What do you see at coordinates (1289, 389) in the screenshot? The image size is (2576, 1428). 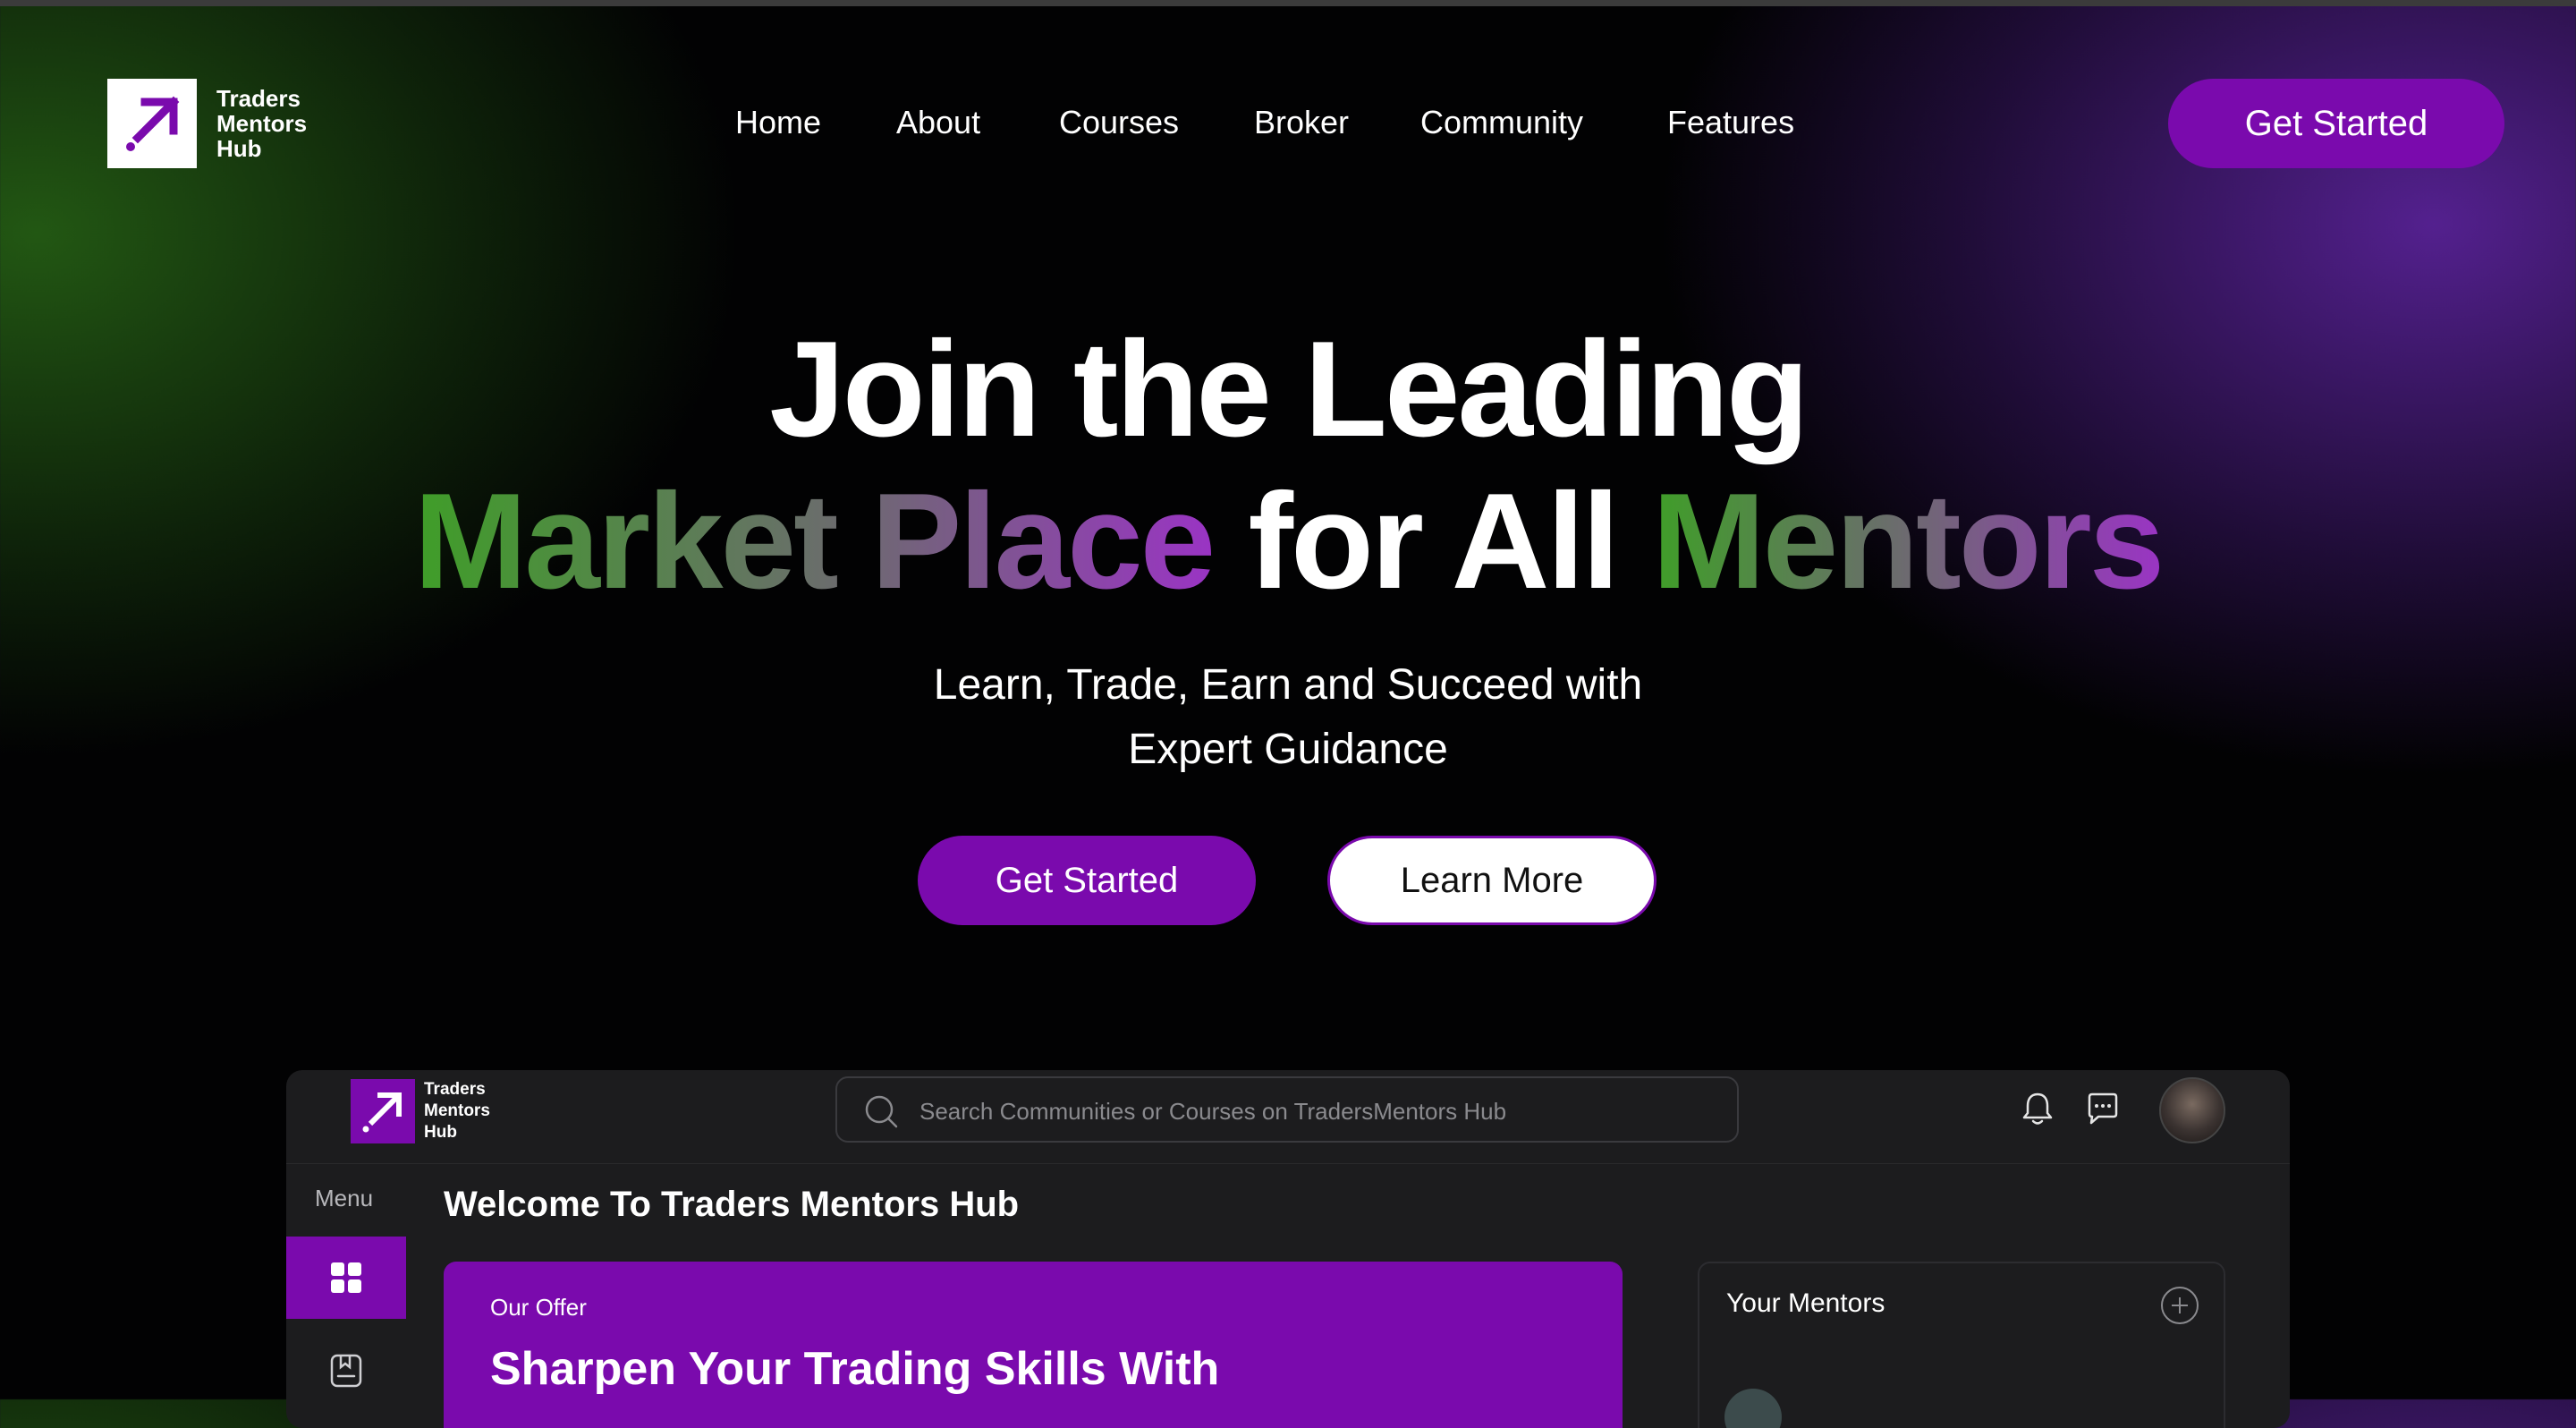 I see `hero-title-line1: Join the Leading` at bounding box center [1289, 389].